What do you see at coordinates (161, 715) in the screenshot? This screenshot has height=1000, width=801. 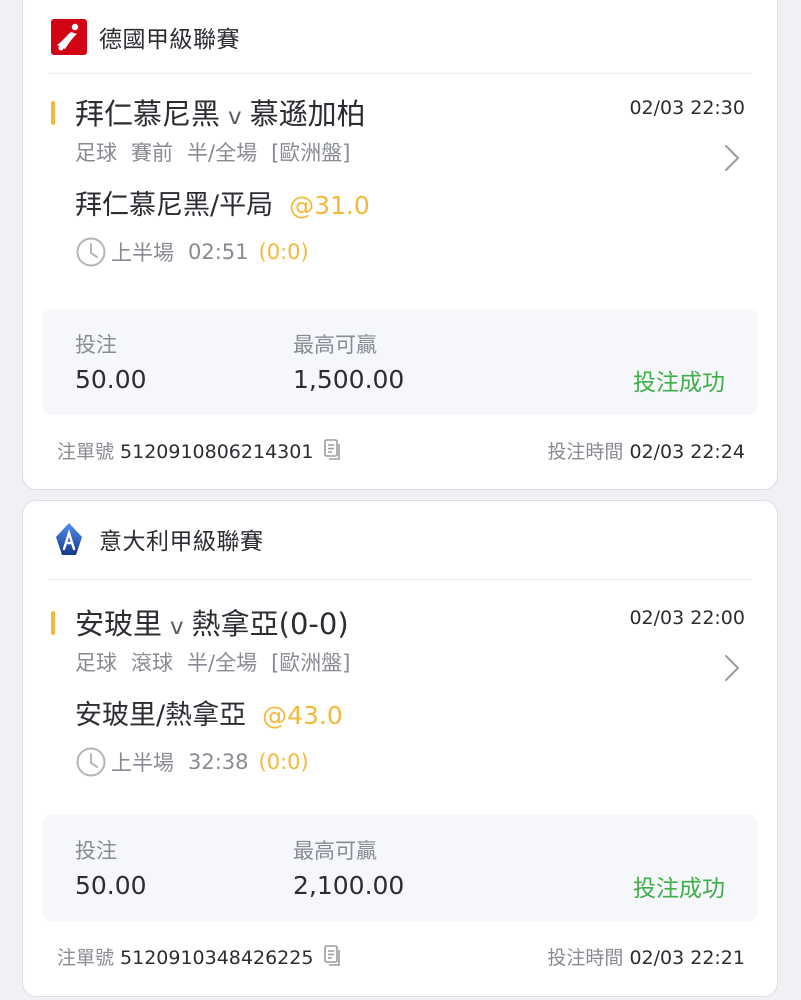 I see `selection-pick: 安玻里/熱拿亞` at bounding box center [161, 715].